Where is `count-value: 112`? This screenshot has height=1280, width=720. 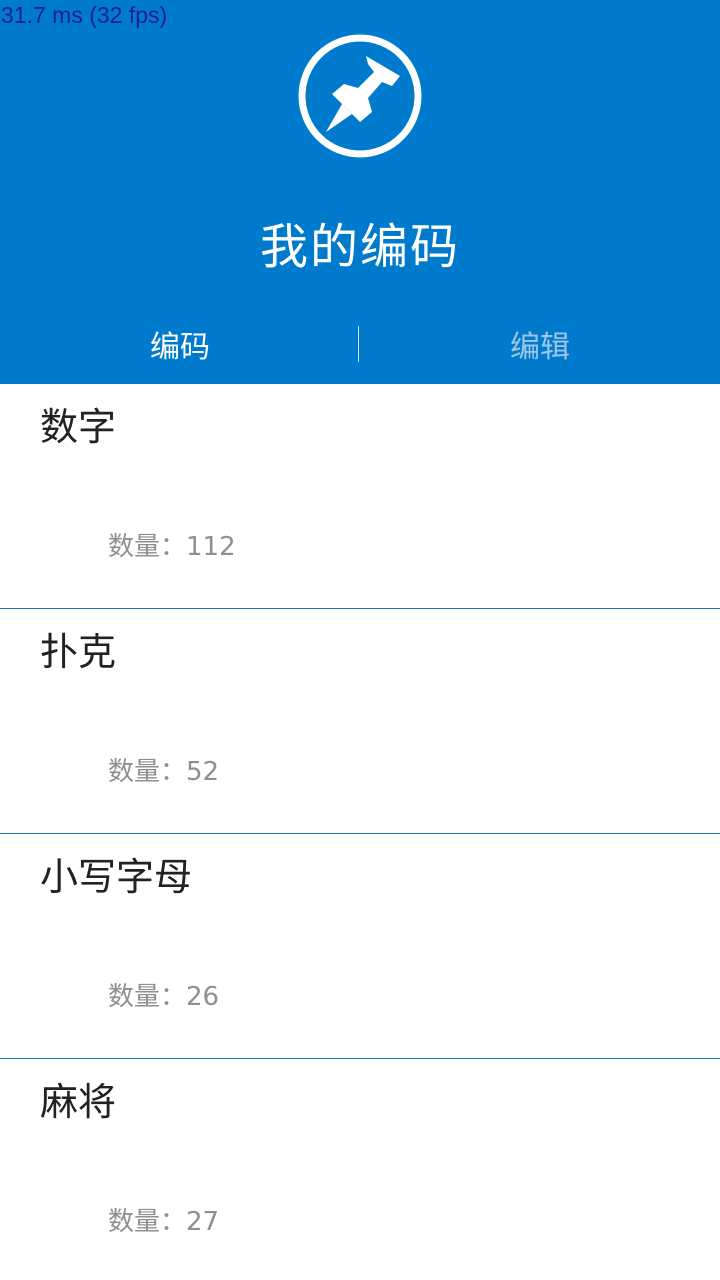
count-value: 112 is located at coordinates (211, 547).